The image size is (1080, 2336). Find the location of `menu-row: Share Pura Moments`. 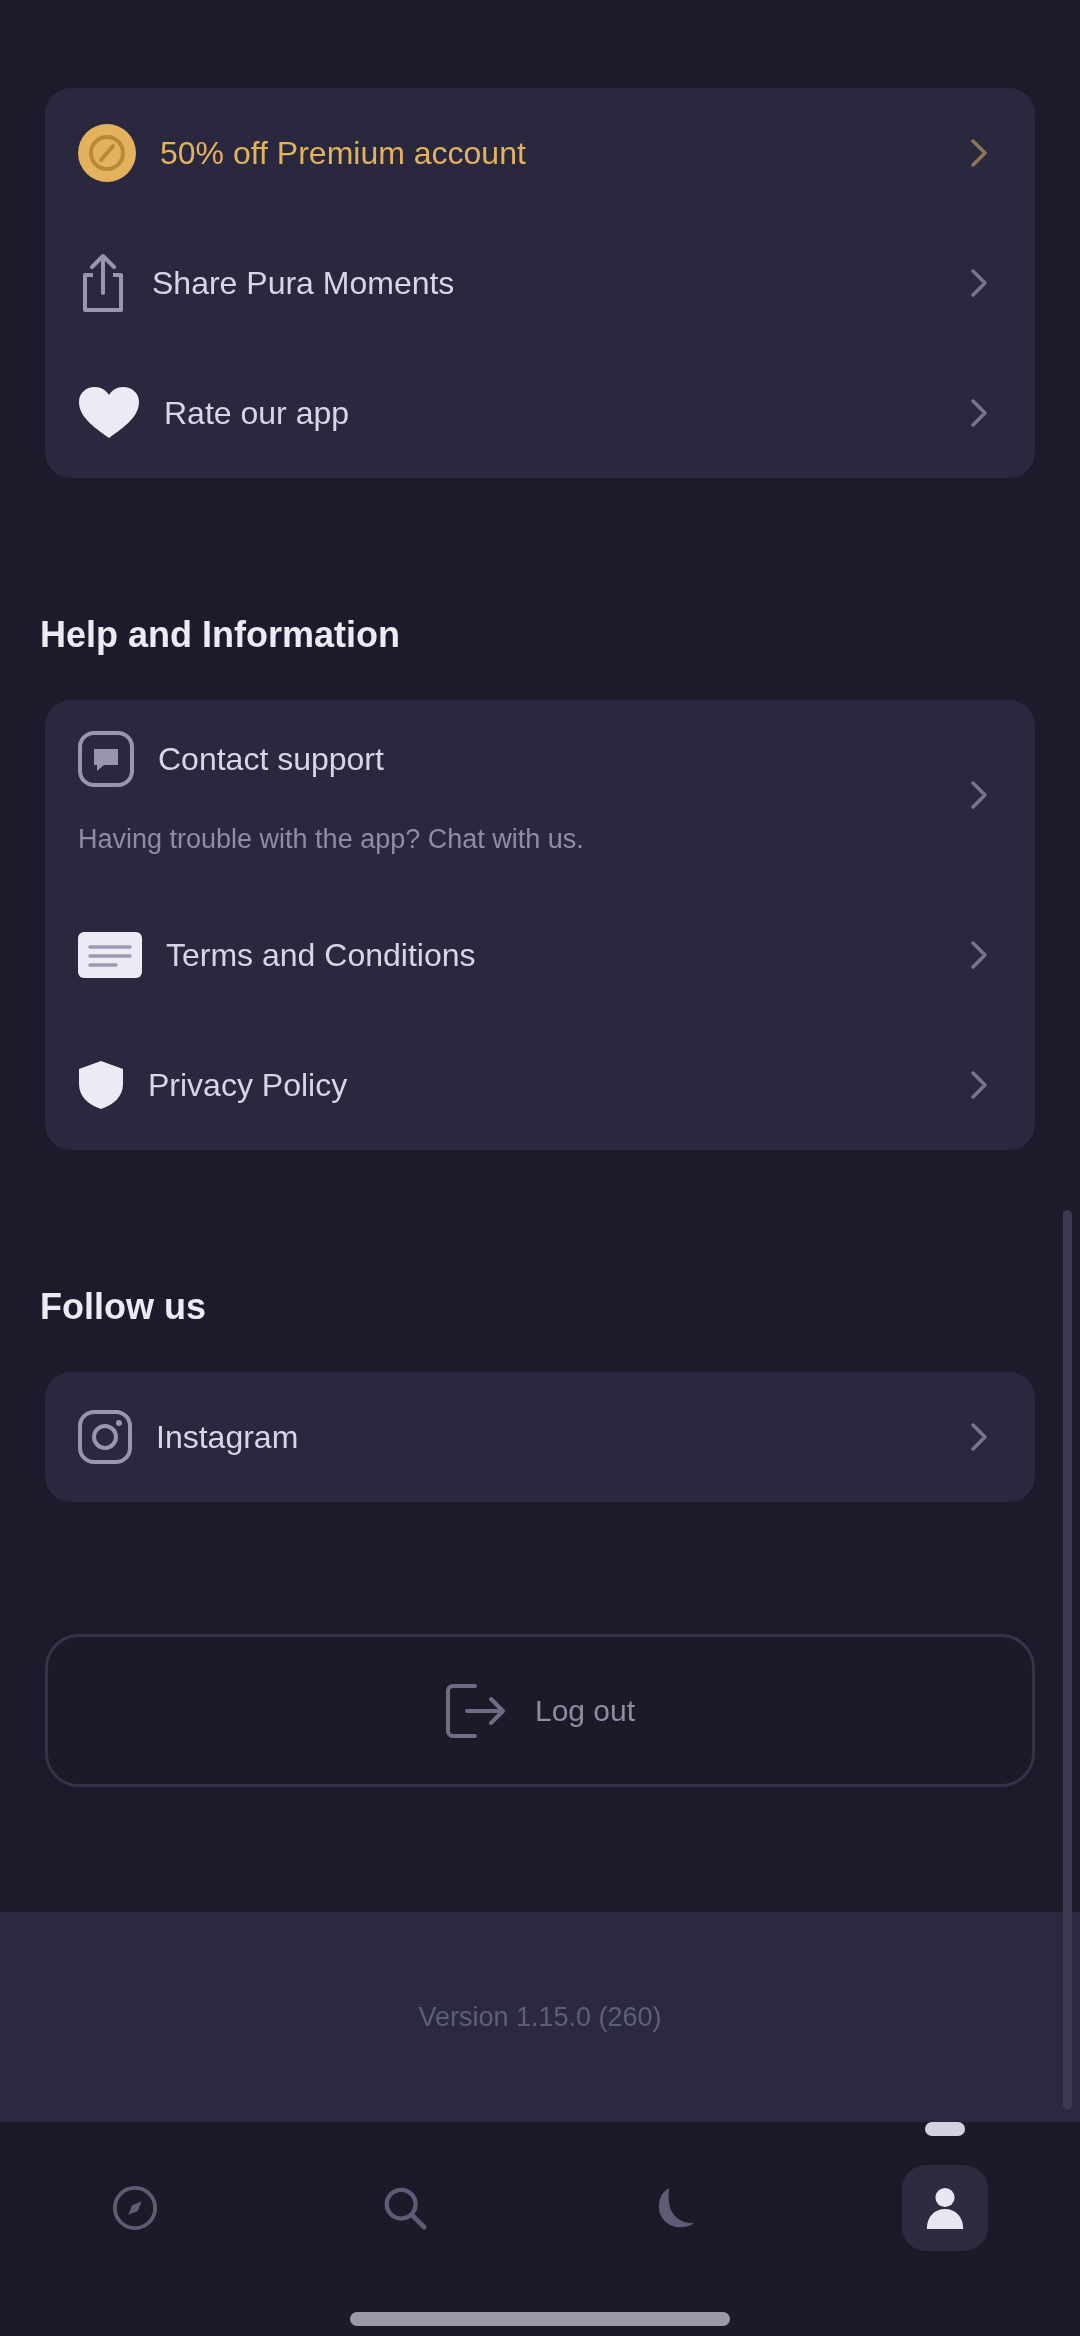

menu-row: Share Pura Moments is located at coordinates (540, 283).